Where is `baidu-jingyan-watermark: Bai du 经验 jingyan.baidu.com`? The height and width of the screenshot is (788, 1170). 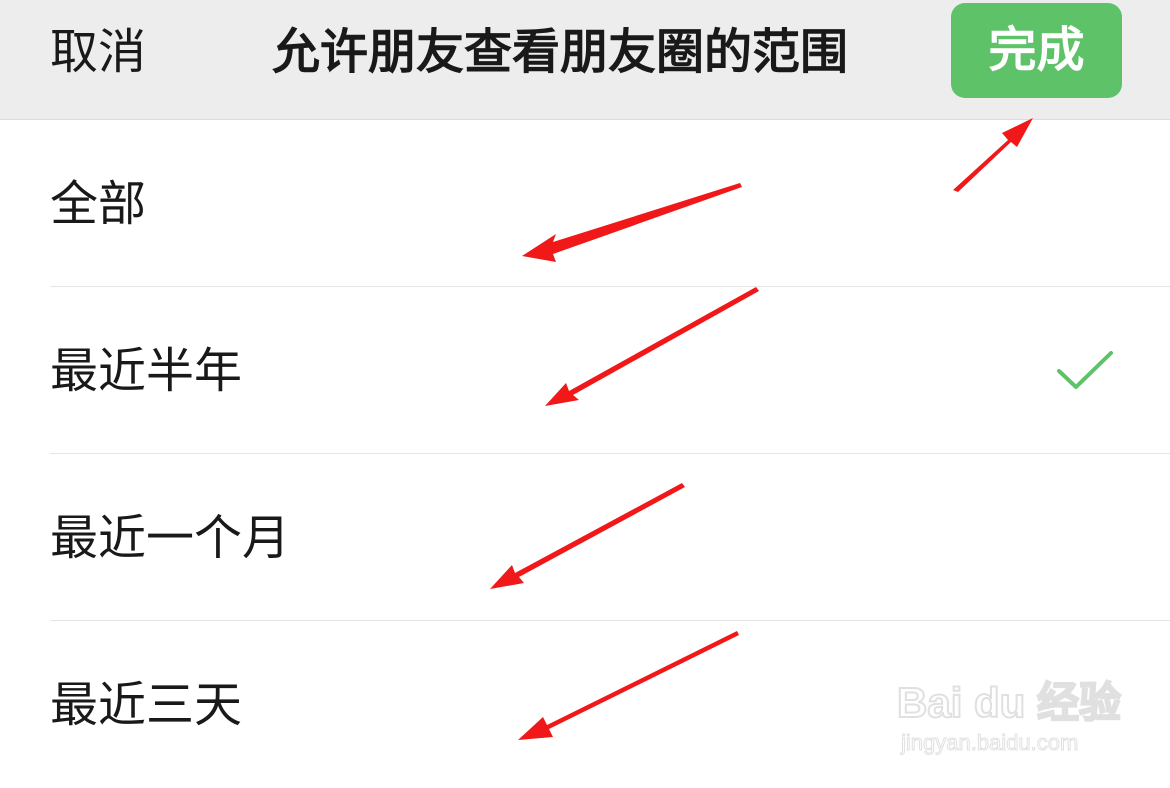
baidu-jingyan-watermark: Bai du 经验 jingyan.baidu.com is located at coordinates (1011, 715).